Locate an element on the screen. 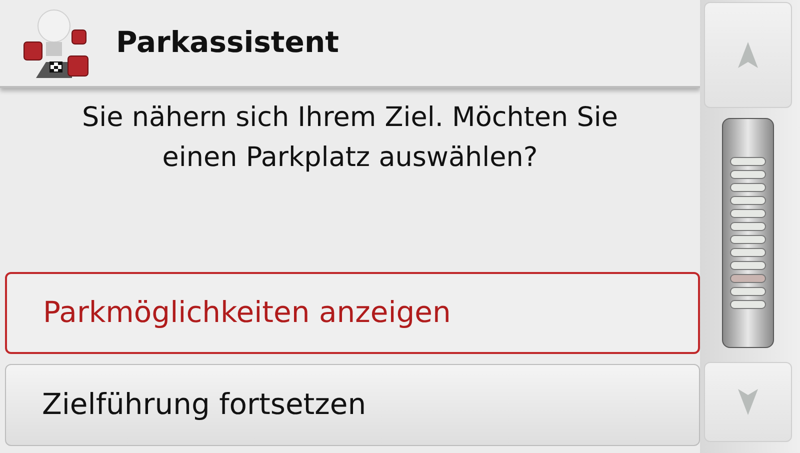 The width and height of the screenshot is (800, 453). message-text: Sie nähern sich Ihrem Ziel. Möchten Sie einen Parkplatz auswählen? is located at coordinates (350, 138).